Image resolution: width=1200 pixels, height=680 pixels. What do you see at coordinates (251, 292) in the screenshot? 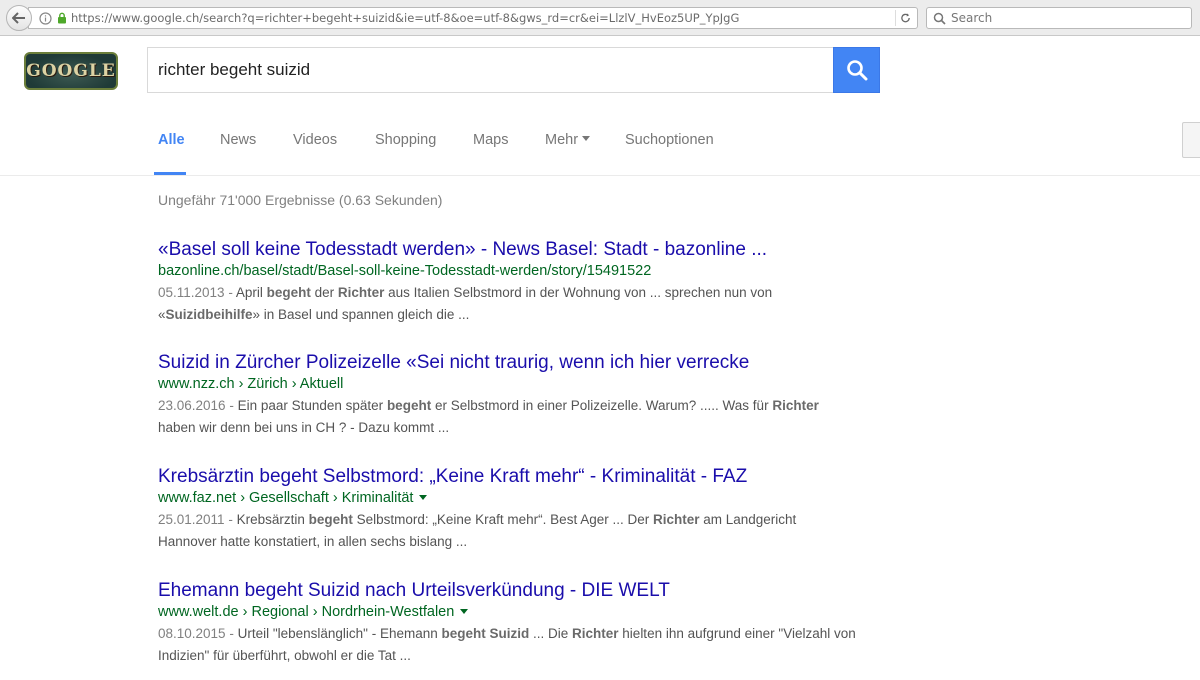
I see `snippet-text: April` at bounding box center [251, 292].